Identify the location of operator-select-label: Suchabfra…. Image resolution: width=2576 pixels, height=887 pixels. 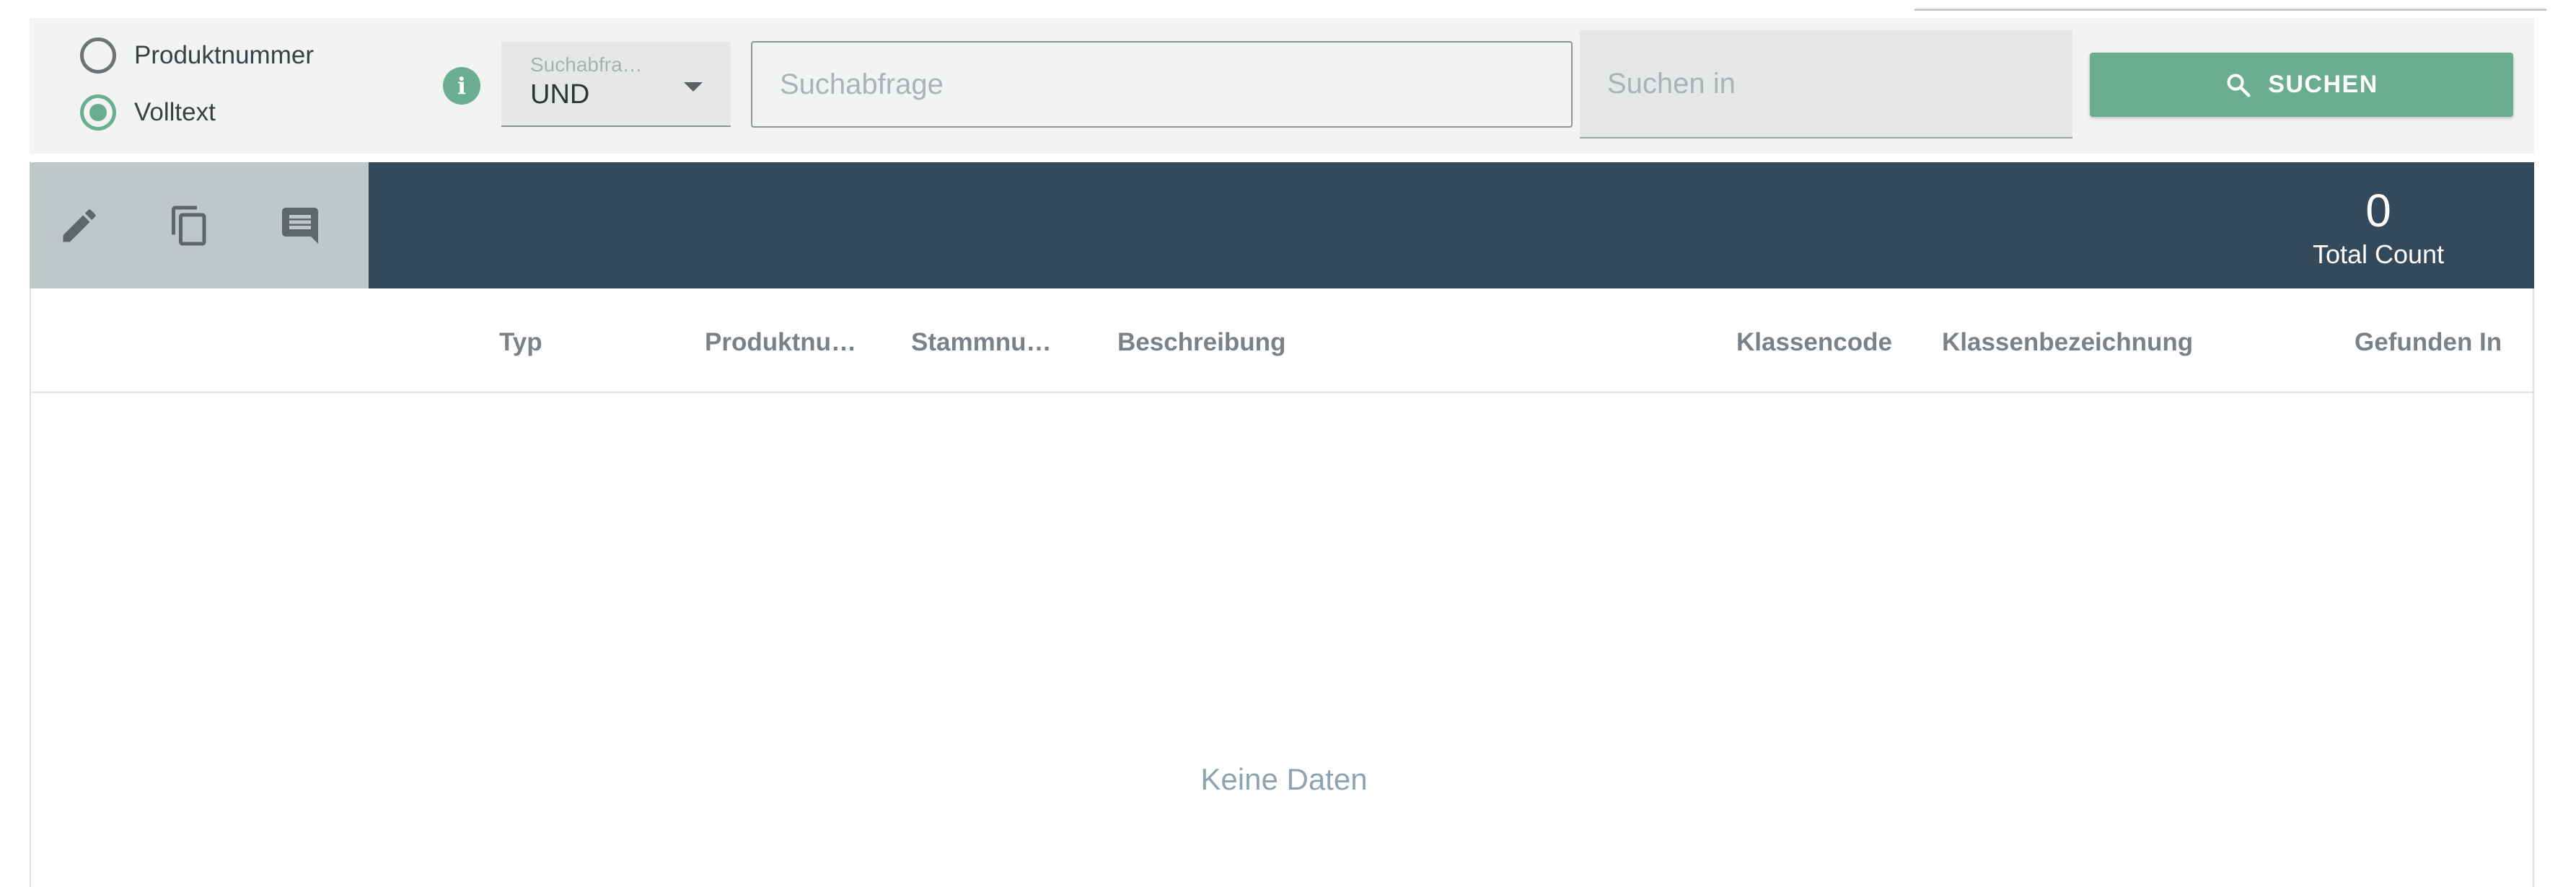
(586, 64).